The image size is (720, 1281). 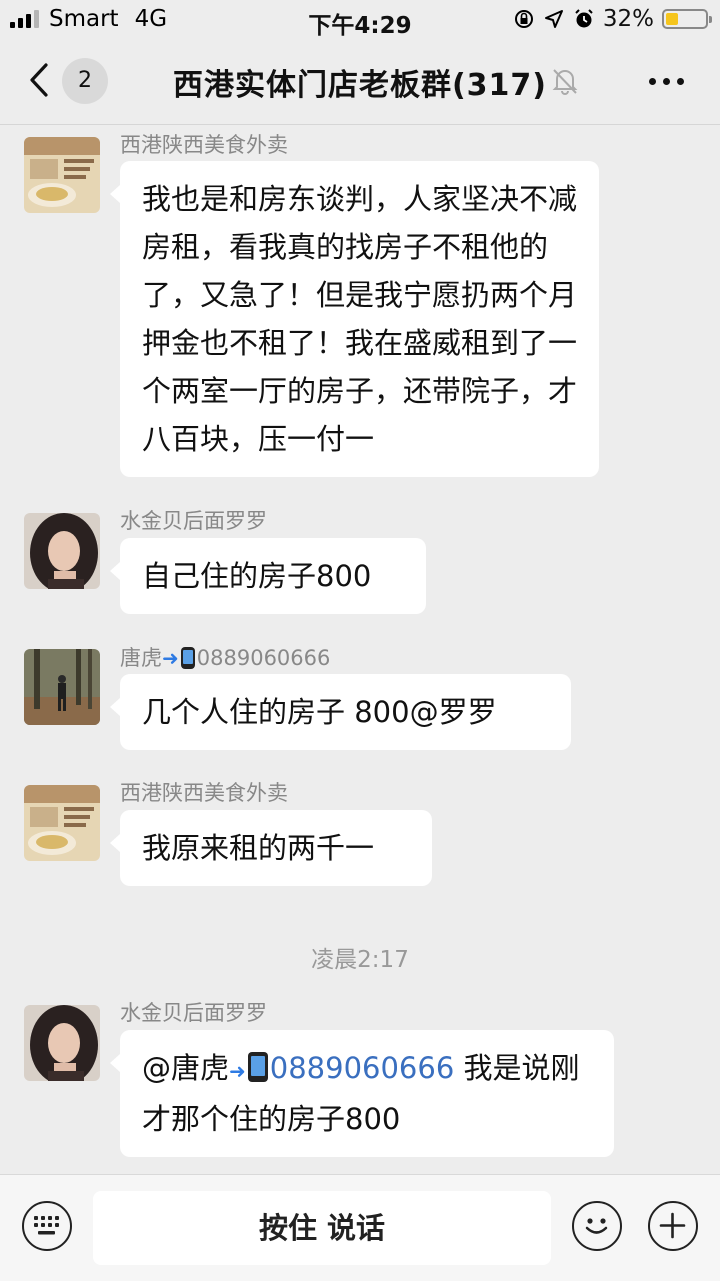 I want to click on chat-header: 2 西港实体门店老板群(317), so click(x=360, y=82).